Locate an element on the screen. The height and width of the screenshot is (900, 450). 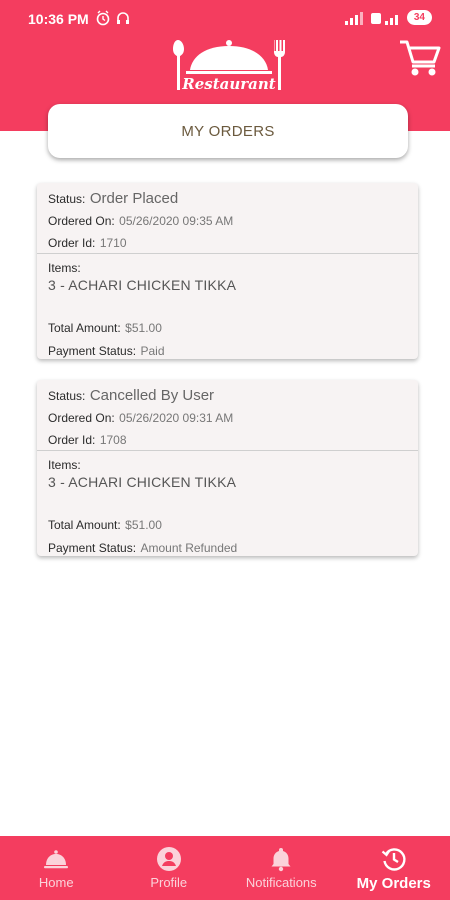
payment-status-value: Paid is located at coordinates (152, 351).